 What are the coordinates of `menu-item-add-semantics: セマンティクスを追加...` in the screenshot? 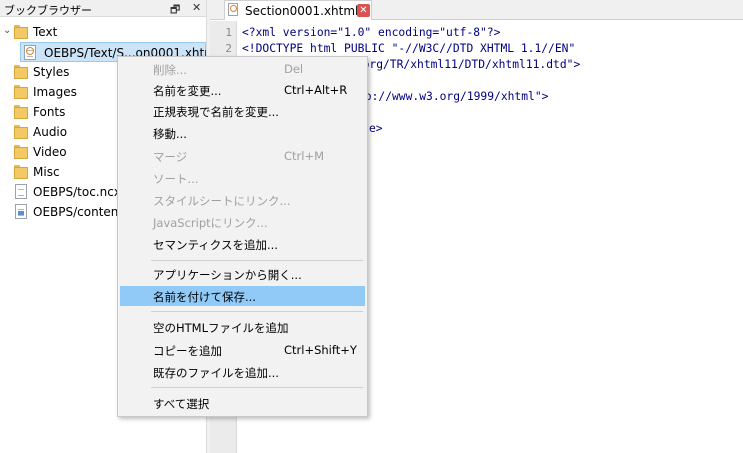 It's located at (242, 244).